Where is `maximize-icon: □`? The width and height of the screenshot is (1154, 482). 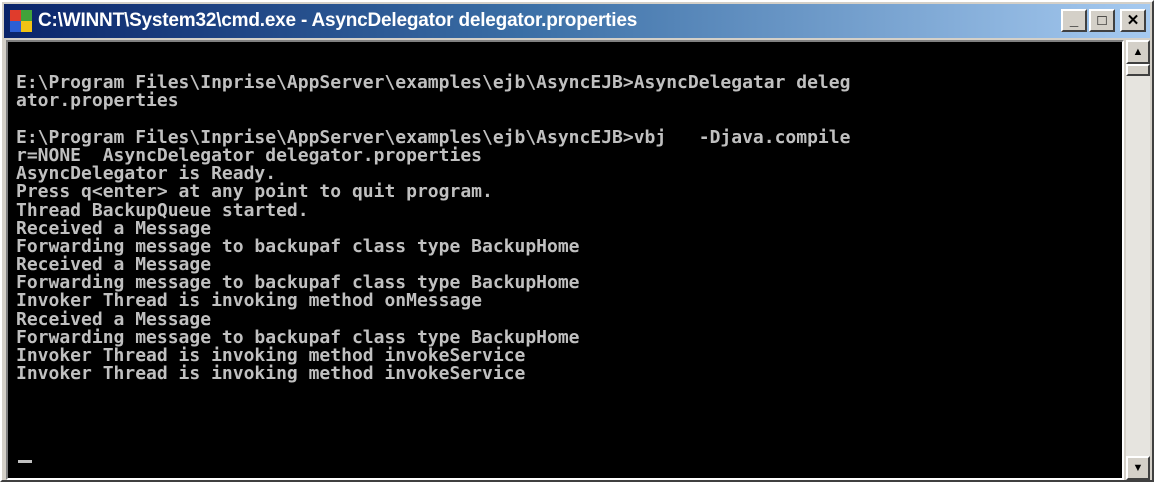
maximize-icon: □ is located at coordinates (1102, 20).